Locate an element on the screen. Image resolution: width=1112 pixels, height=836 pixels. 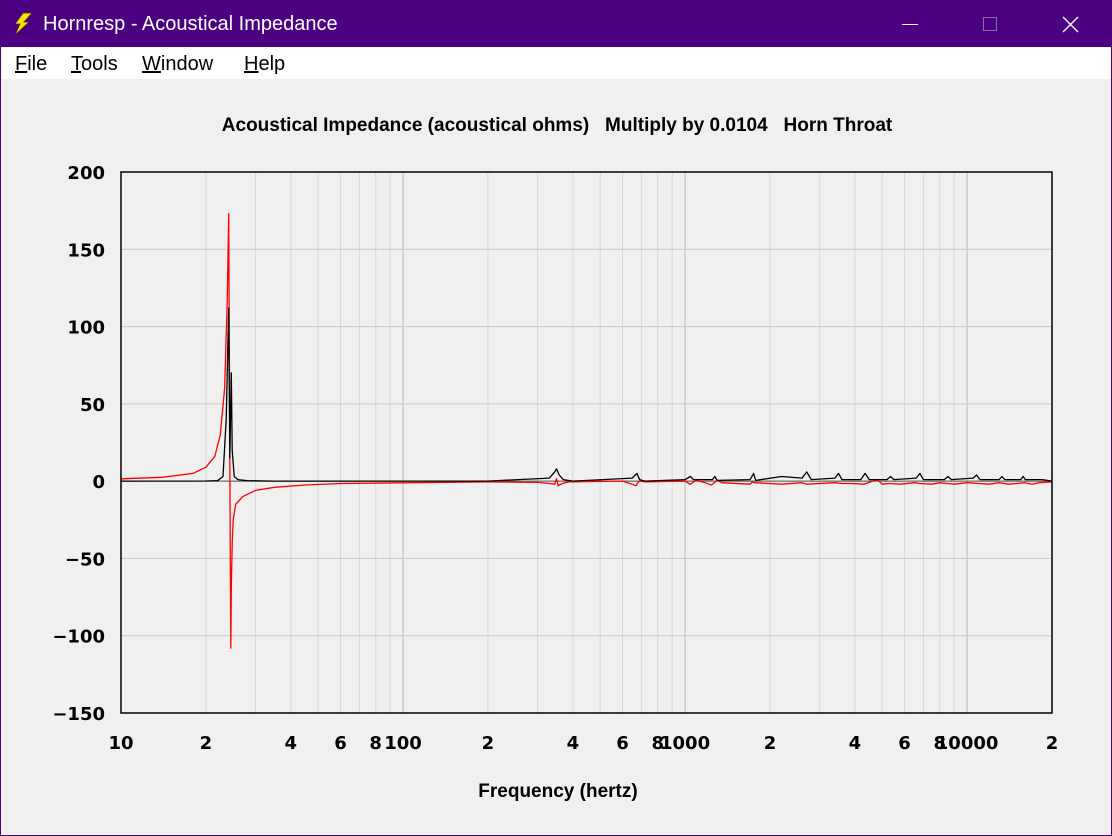
y-tick-label: 150 is located at coordinates (86, 250).